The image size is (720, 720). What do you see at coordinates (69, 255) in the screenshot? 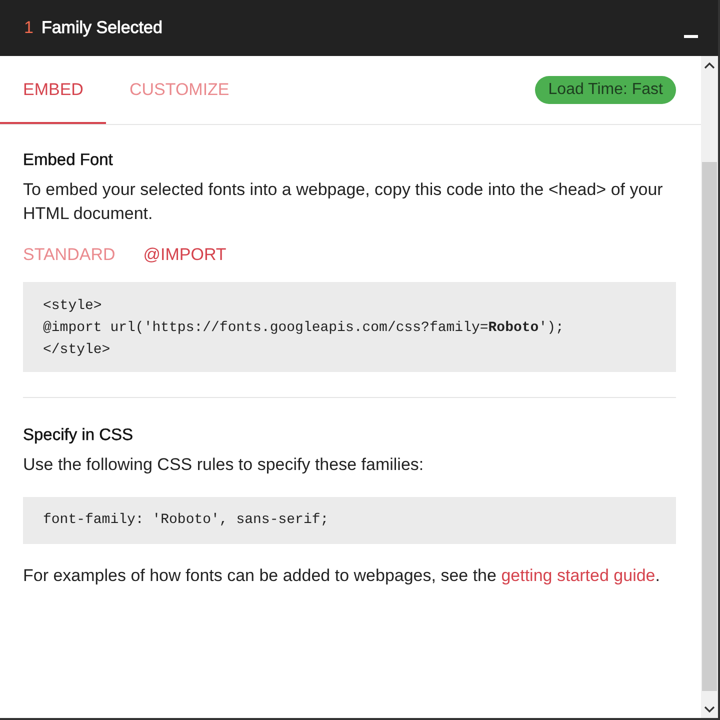
I see `code-format-tab: STANDARD` at bounding box center [69, 255].